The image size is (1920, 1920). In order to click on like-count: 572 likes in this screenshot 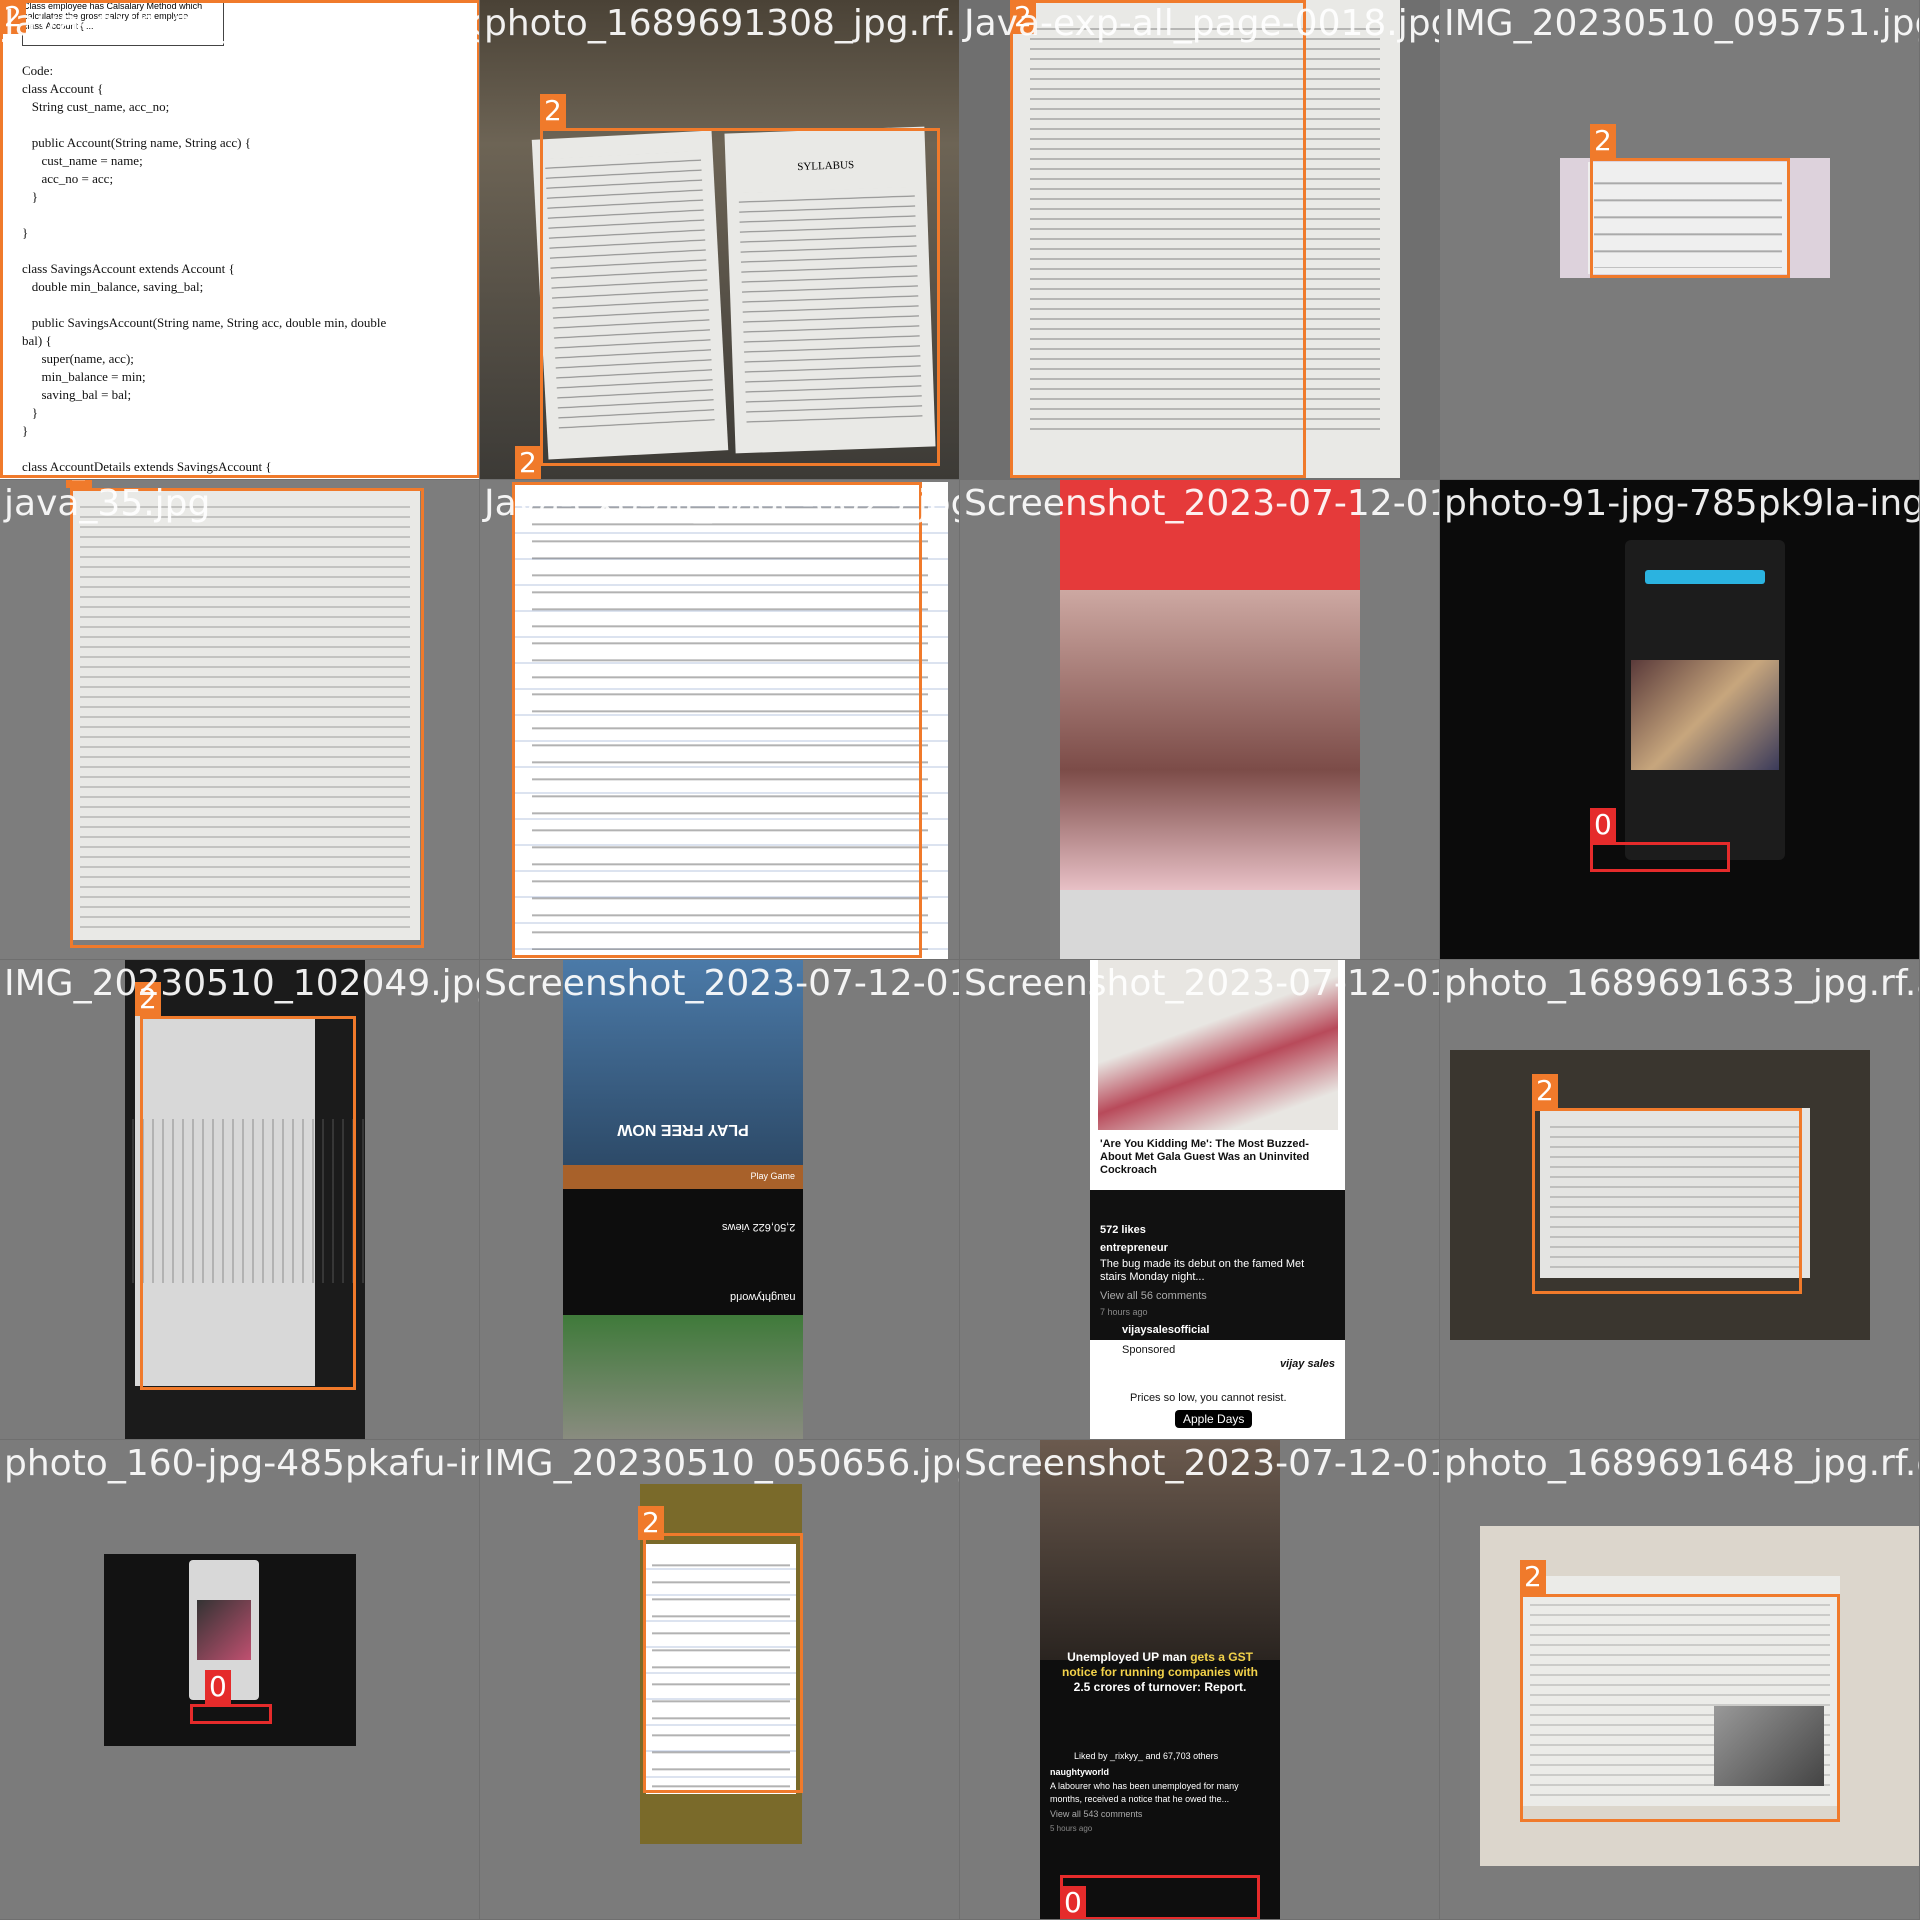, I will do `click(1123, 1230)`.